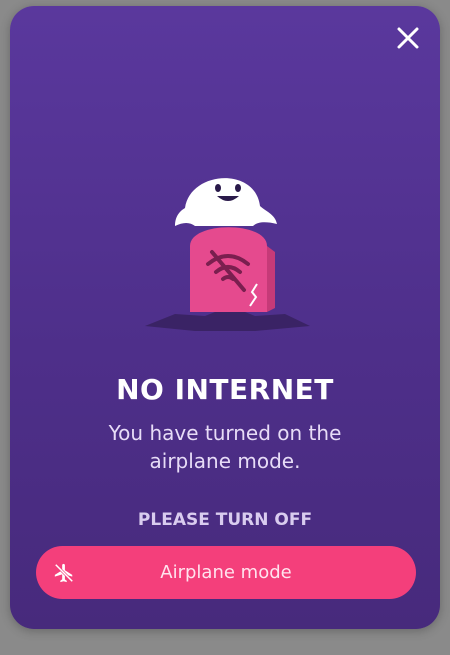 The height and width of the screenshot is (655, 450). I want to click on airplane-off-icon, so click(64, 573).